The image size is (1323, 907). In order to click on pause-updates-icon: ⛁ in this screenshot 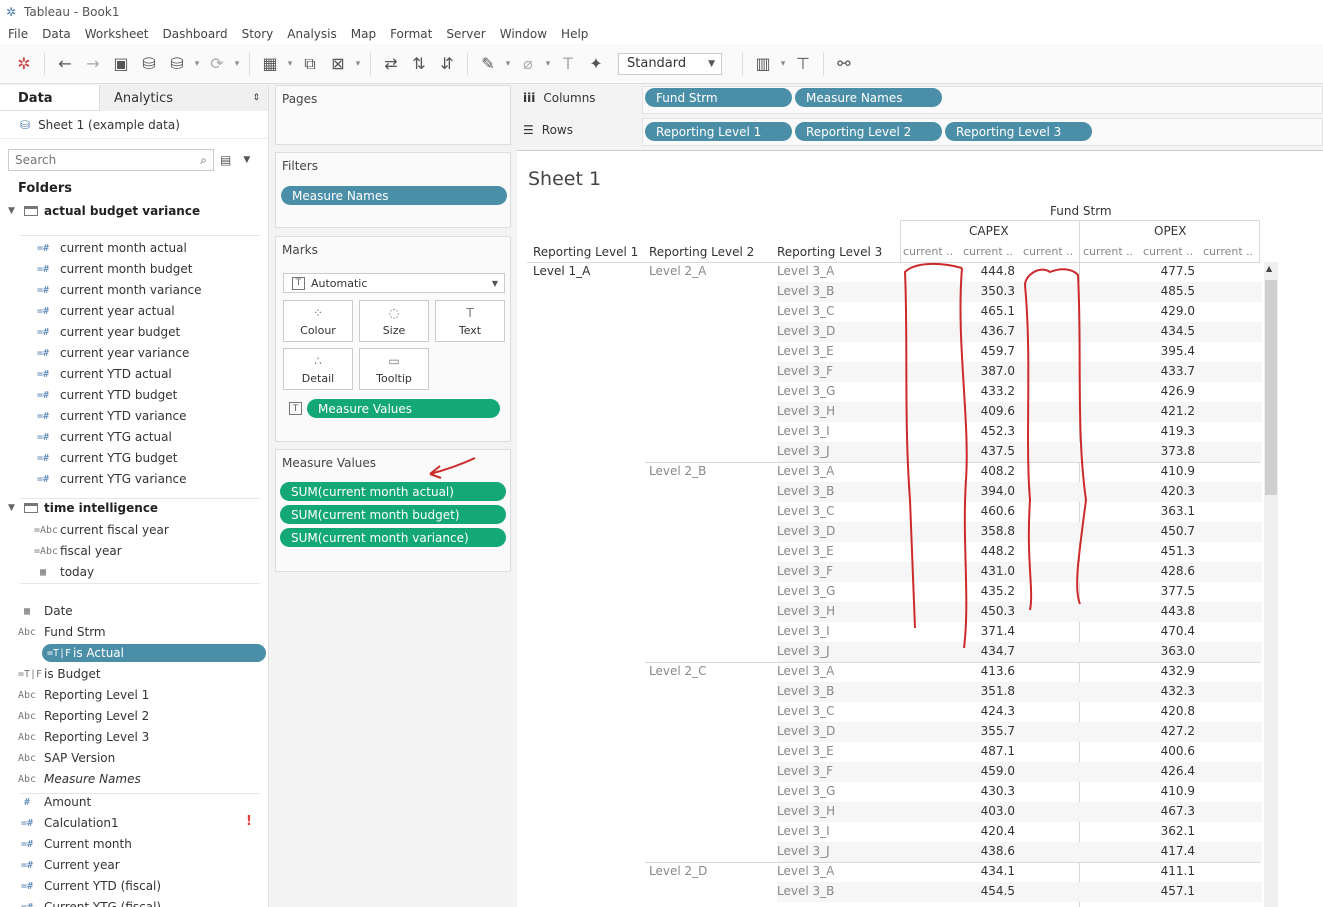, I will do `click(177, 64)`.